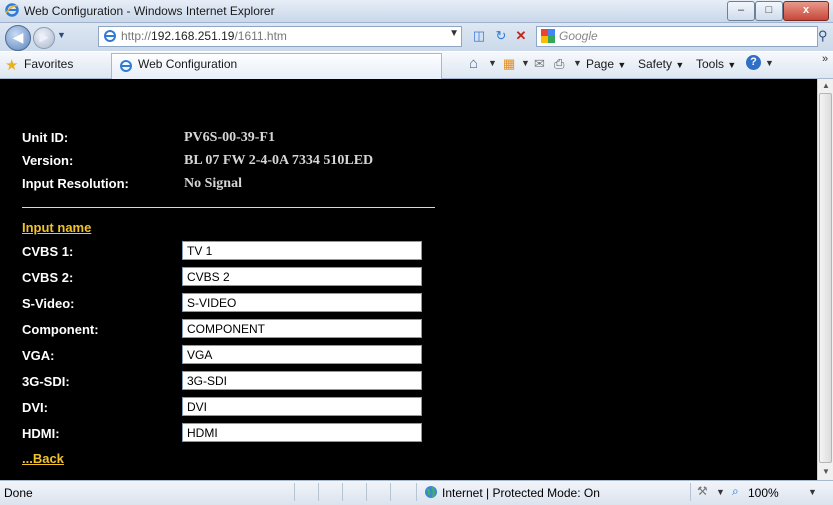 The width and height of the screenshot is (833, 505). Describe the element at coordinates (302, 432) in the screenshot. I see `hdmi-name-input` at that location.